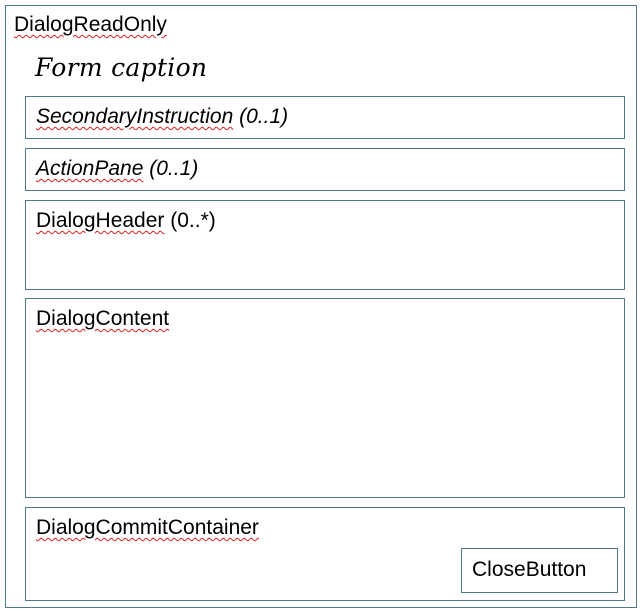 The height and width of the screenshot is (611, 643). What do you see at coordinates (90, 24) in the screenshot?
I see `dialog-pattern-name: DialogReadOnly` at bounding box center [90, 24].